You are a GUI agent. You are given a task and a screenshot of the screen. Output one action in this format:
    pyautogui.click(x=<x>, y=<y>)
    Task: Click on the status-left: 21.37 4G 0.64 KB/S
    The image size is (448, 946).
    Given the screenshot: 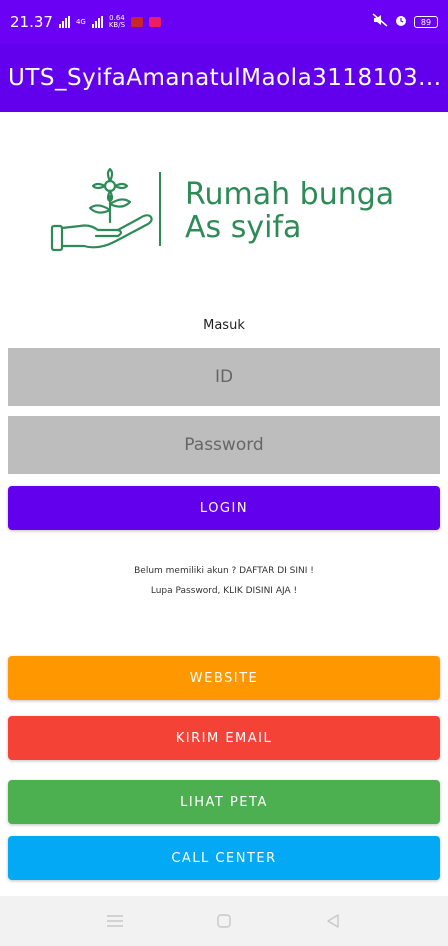 What is the action you would take?
    pyautogui.click(x=86, y=22)
    